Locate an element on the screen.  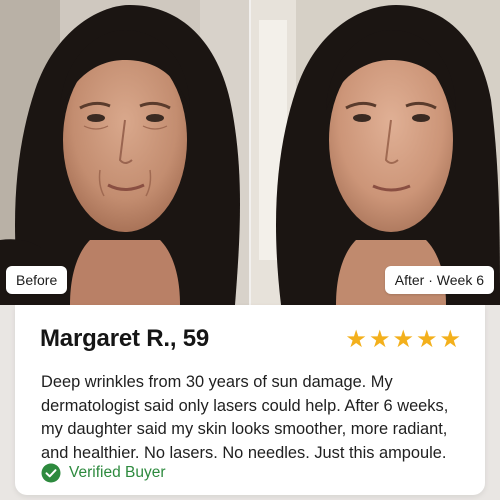
verified-buyer-badge: Verified Buyer is located at coordinates (103, 473).